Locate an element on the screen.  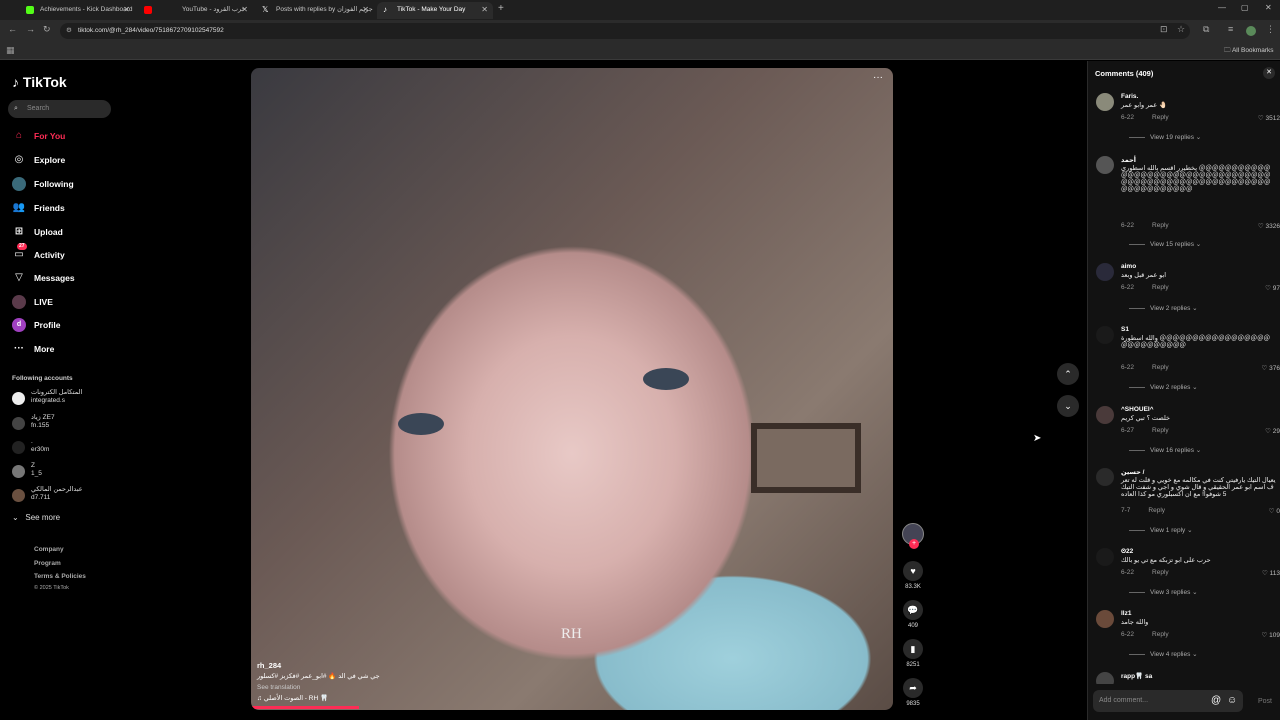
video-author: rh_284 is located at coordinates (318, 665).